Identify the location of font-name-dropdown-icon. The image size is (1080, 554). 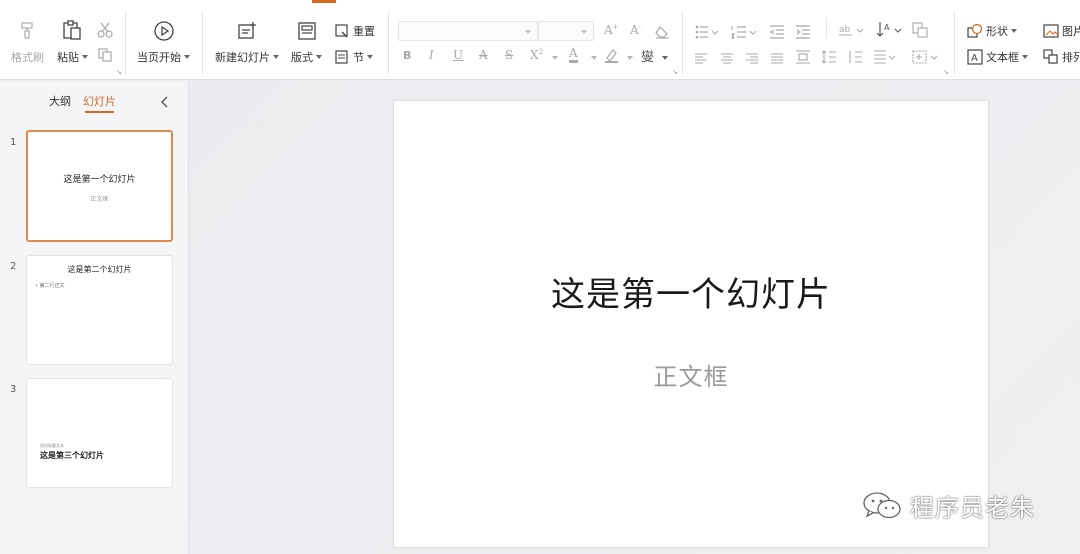
(528, 32).